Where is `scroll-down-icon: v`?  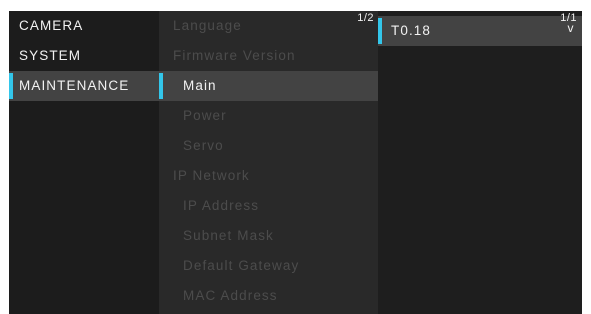 scroll-down-icon: v is located at coordinates (570, 28).